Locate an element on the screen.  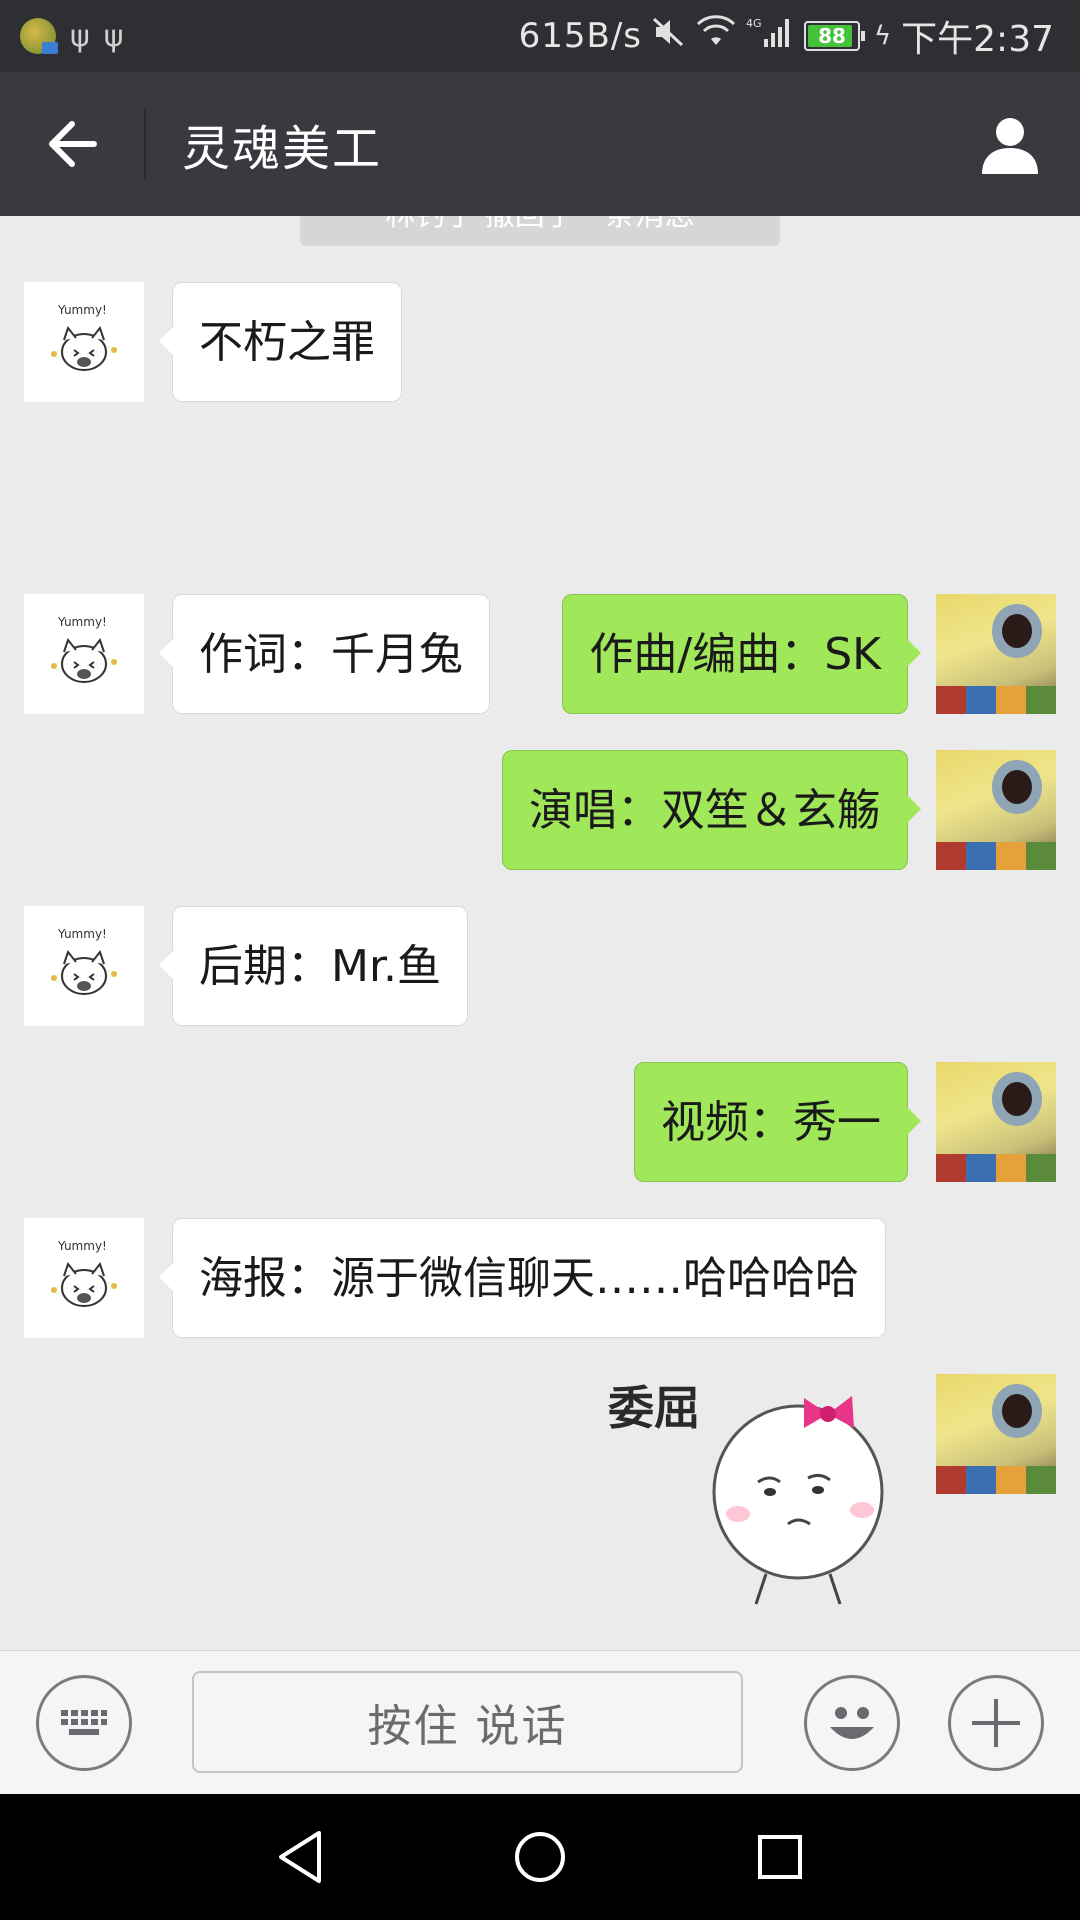
chat-input-bar: 按住 说话 is located at coordinates (540, 1722).